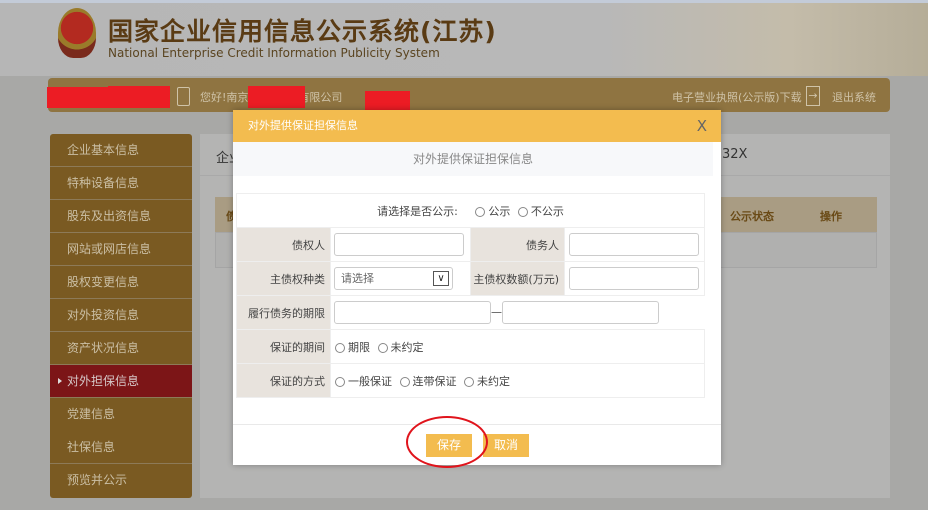  Describe the element at coordinates (469, 381) in the screenshot. I see `radio-method-unspecified` at that location.